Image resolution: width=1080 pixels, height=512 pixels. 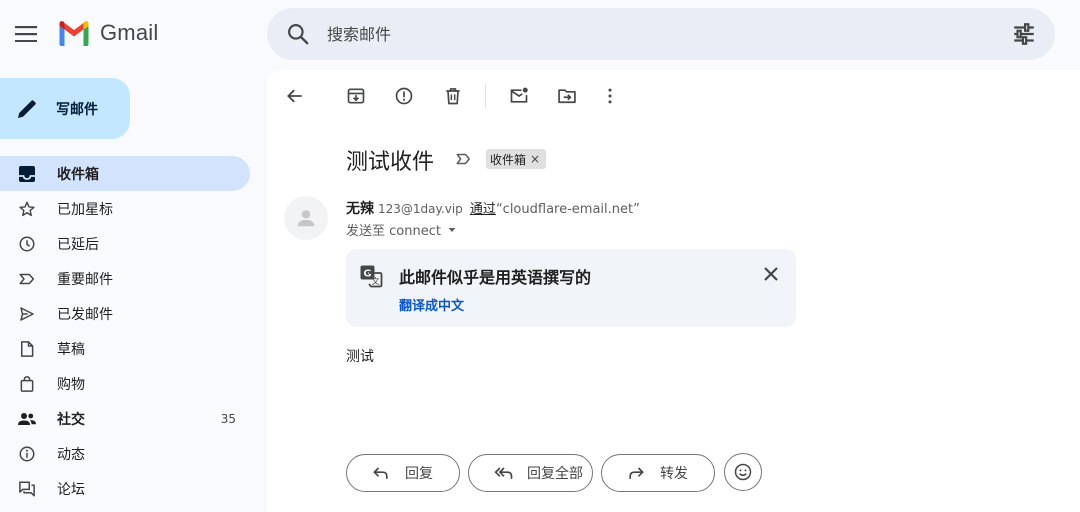 What do you see at coordinates (129, 32) in the screenshot?
I see `app-name: Gmail` at bounding box center [129, 32].